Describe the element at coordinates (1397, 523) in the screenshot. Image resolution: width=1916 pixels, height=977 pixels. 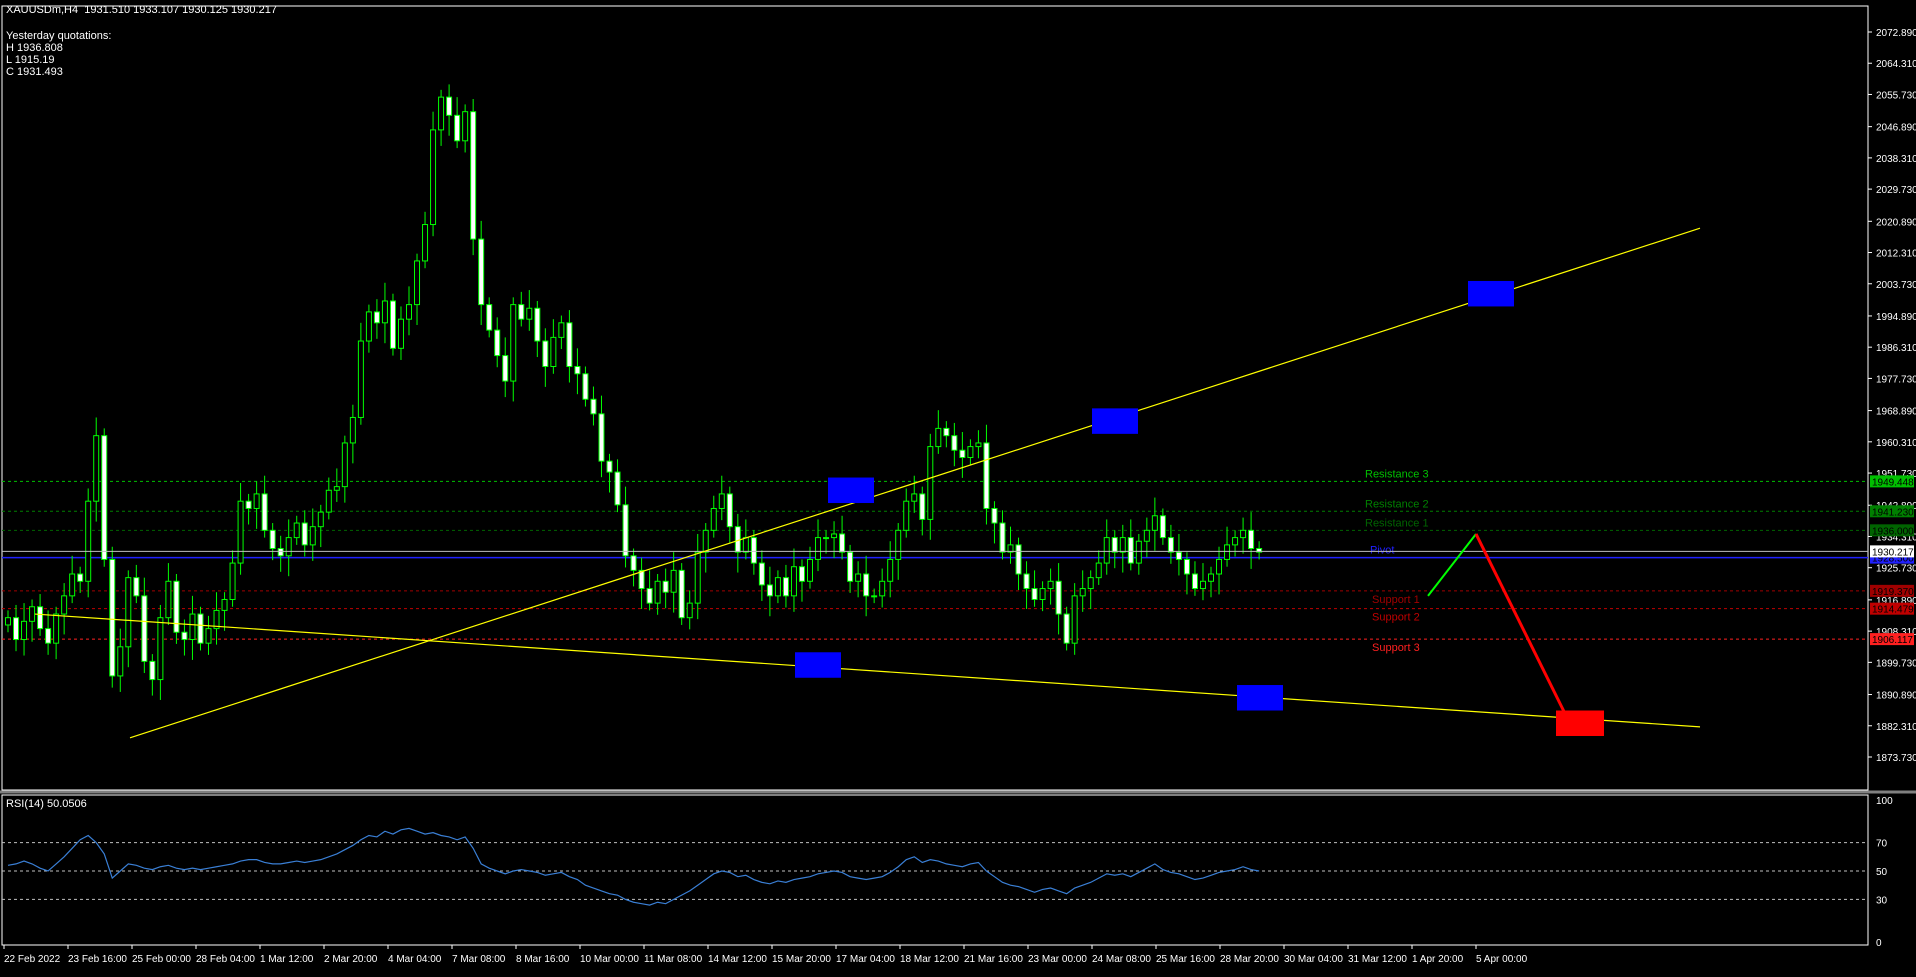
I see `level-label: Resistance 1` at that location.